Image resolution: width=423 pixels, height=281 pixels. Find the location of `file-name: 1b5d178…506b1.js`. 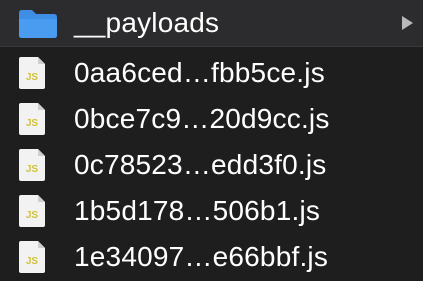

file-name: 1b5d178…506b1.js is located at coordinates (197, 210).